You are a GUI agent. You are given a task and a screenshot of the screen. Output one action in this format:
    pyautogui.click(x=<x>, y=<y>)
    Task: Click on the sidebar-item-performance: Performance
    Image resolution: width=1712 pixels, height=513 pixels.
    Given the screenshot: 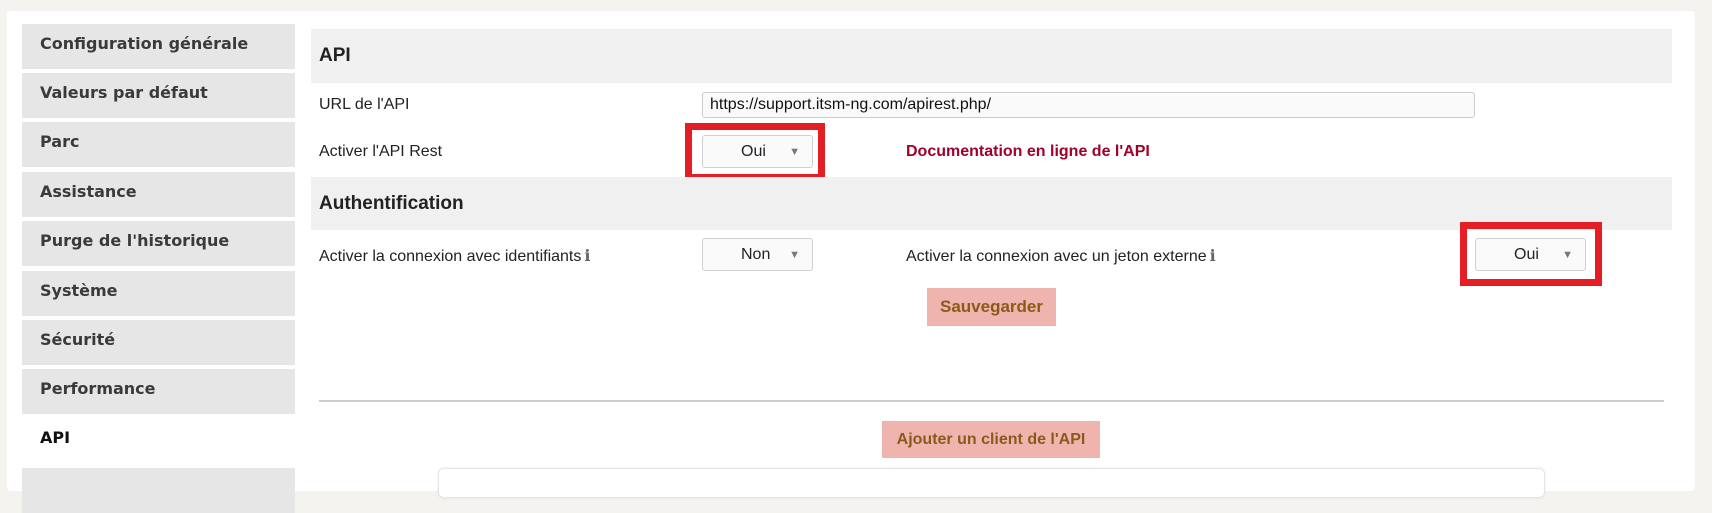 What is the action you would take?
    pyautogui.click(x=158, y=391)
    